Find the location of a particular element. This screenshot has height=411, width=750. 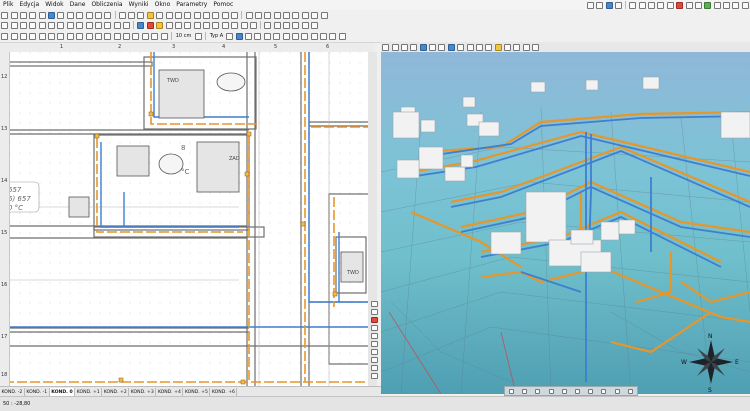

mirror-icon is located at coordinates (178, 15).